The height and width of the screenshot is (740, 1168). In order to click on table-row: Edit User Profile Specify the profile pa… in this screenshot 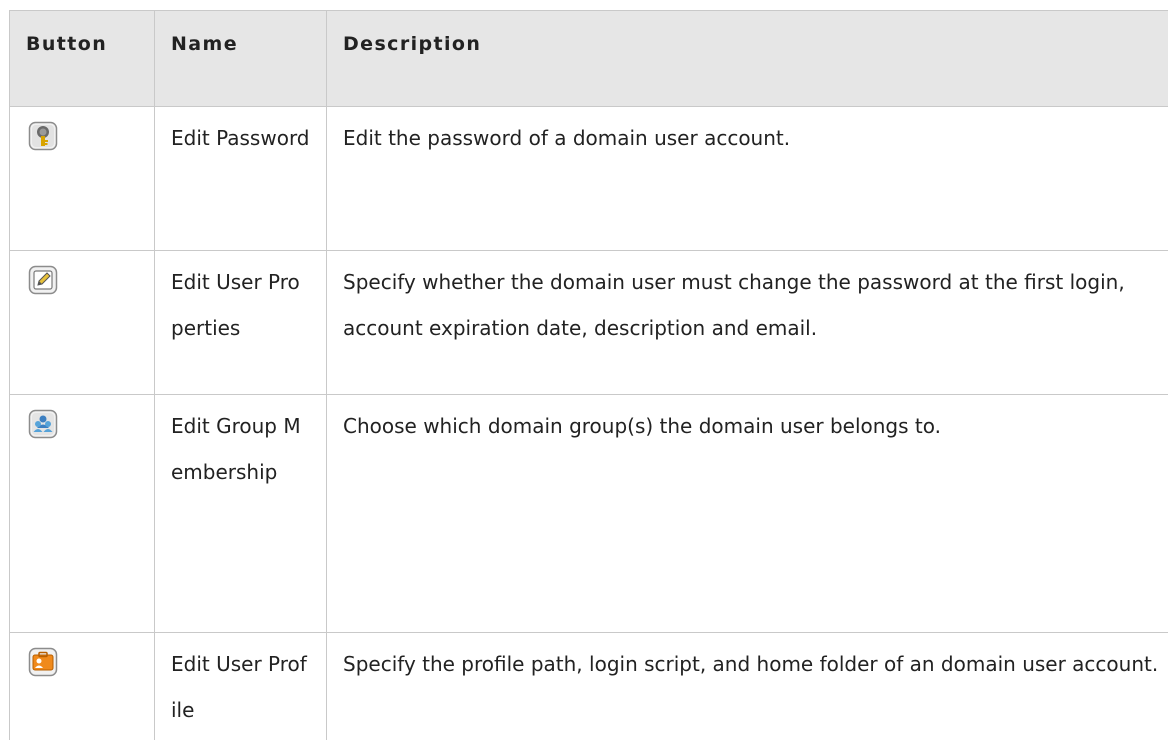, I will do `click(588, 686)`.